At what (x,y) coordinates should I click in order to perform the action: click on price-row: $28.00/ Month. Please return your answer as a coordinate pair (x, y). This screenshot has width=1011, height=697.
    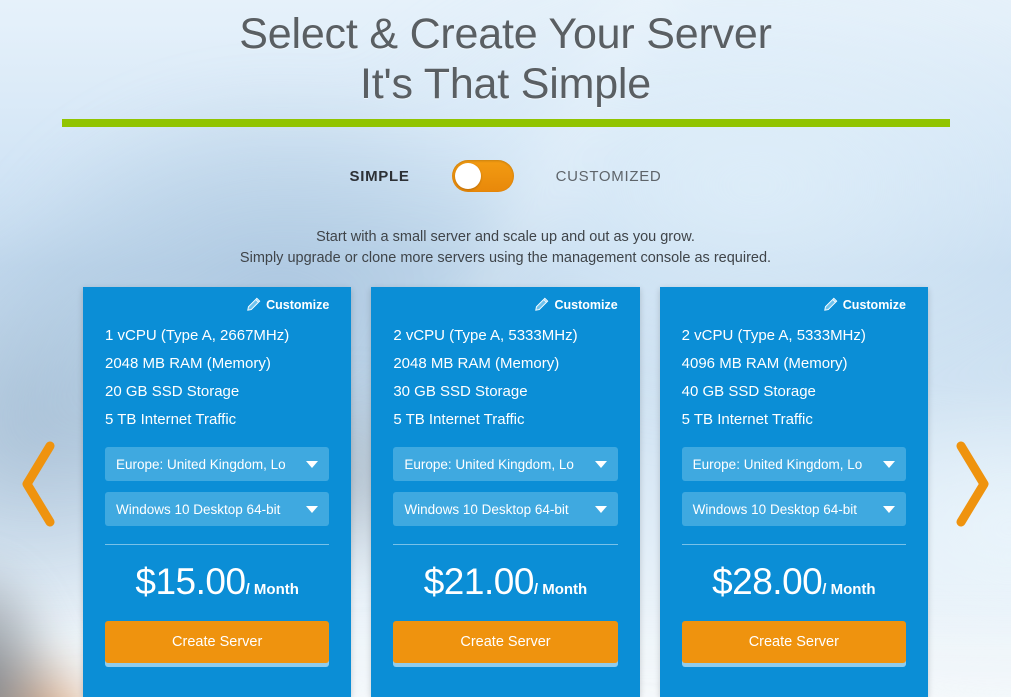
    Looking at the image, I should click on (794, 582).